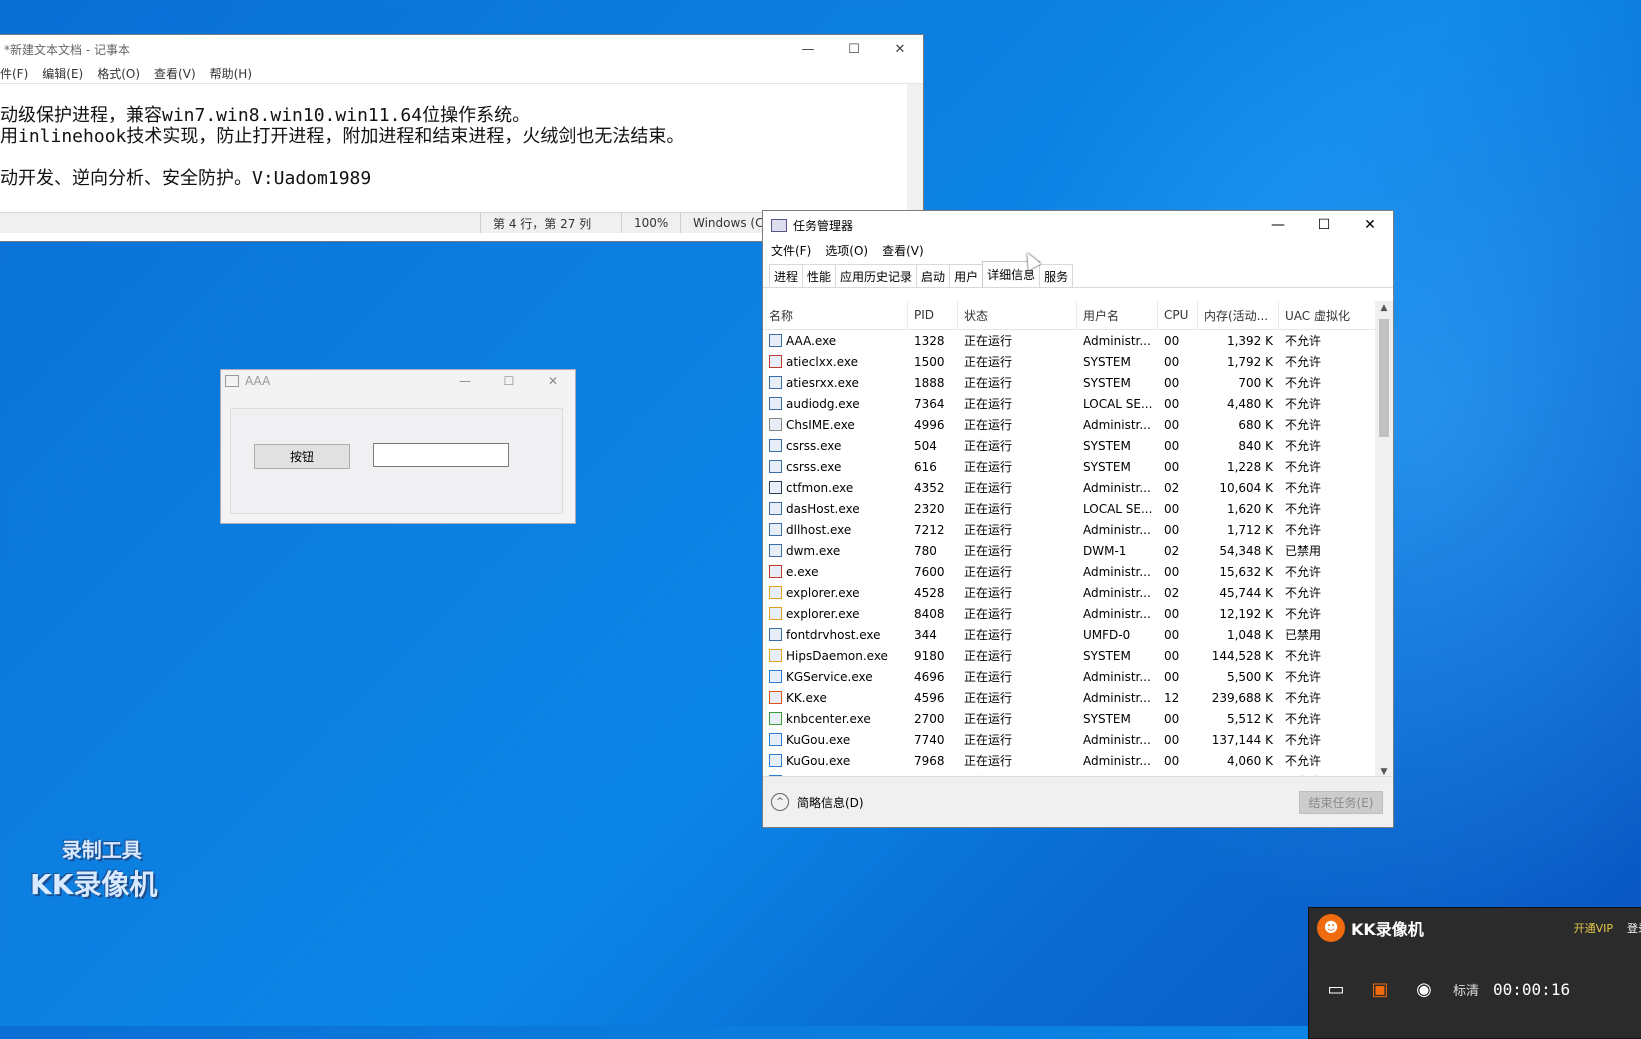  What do you see at coordinates (1384, 308) in the screenshot?
I see `scroll-up-icon: ▲` at bounding box center [1384, 308].